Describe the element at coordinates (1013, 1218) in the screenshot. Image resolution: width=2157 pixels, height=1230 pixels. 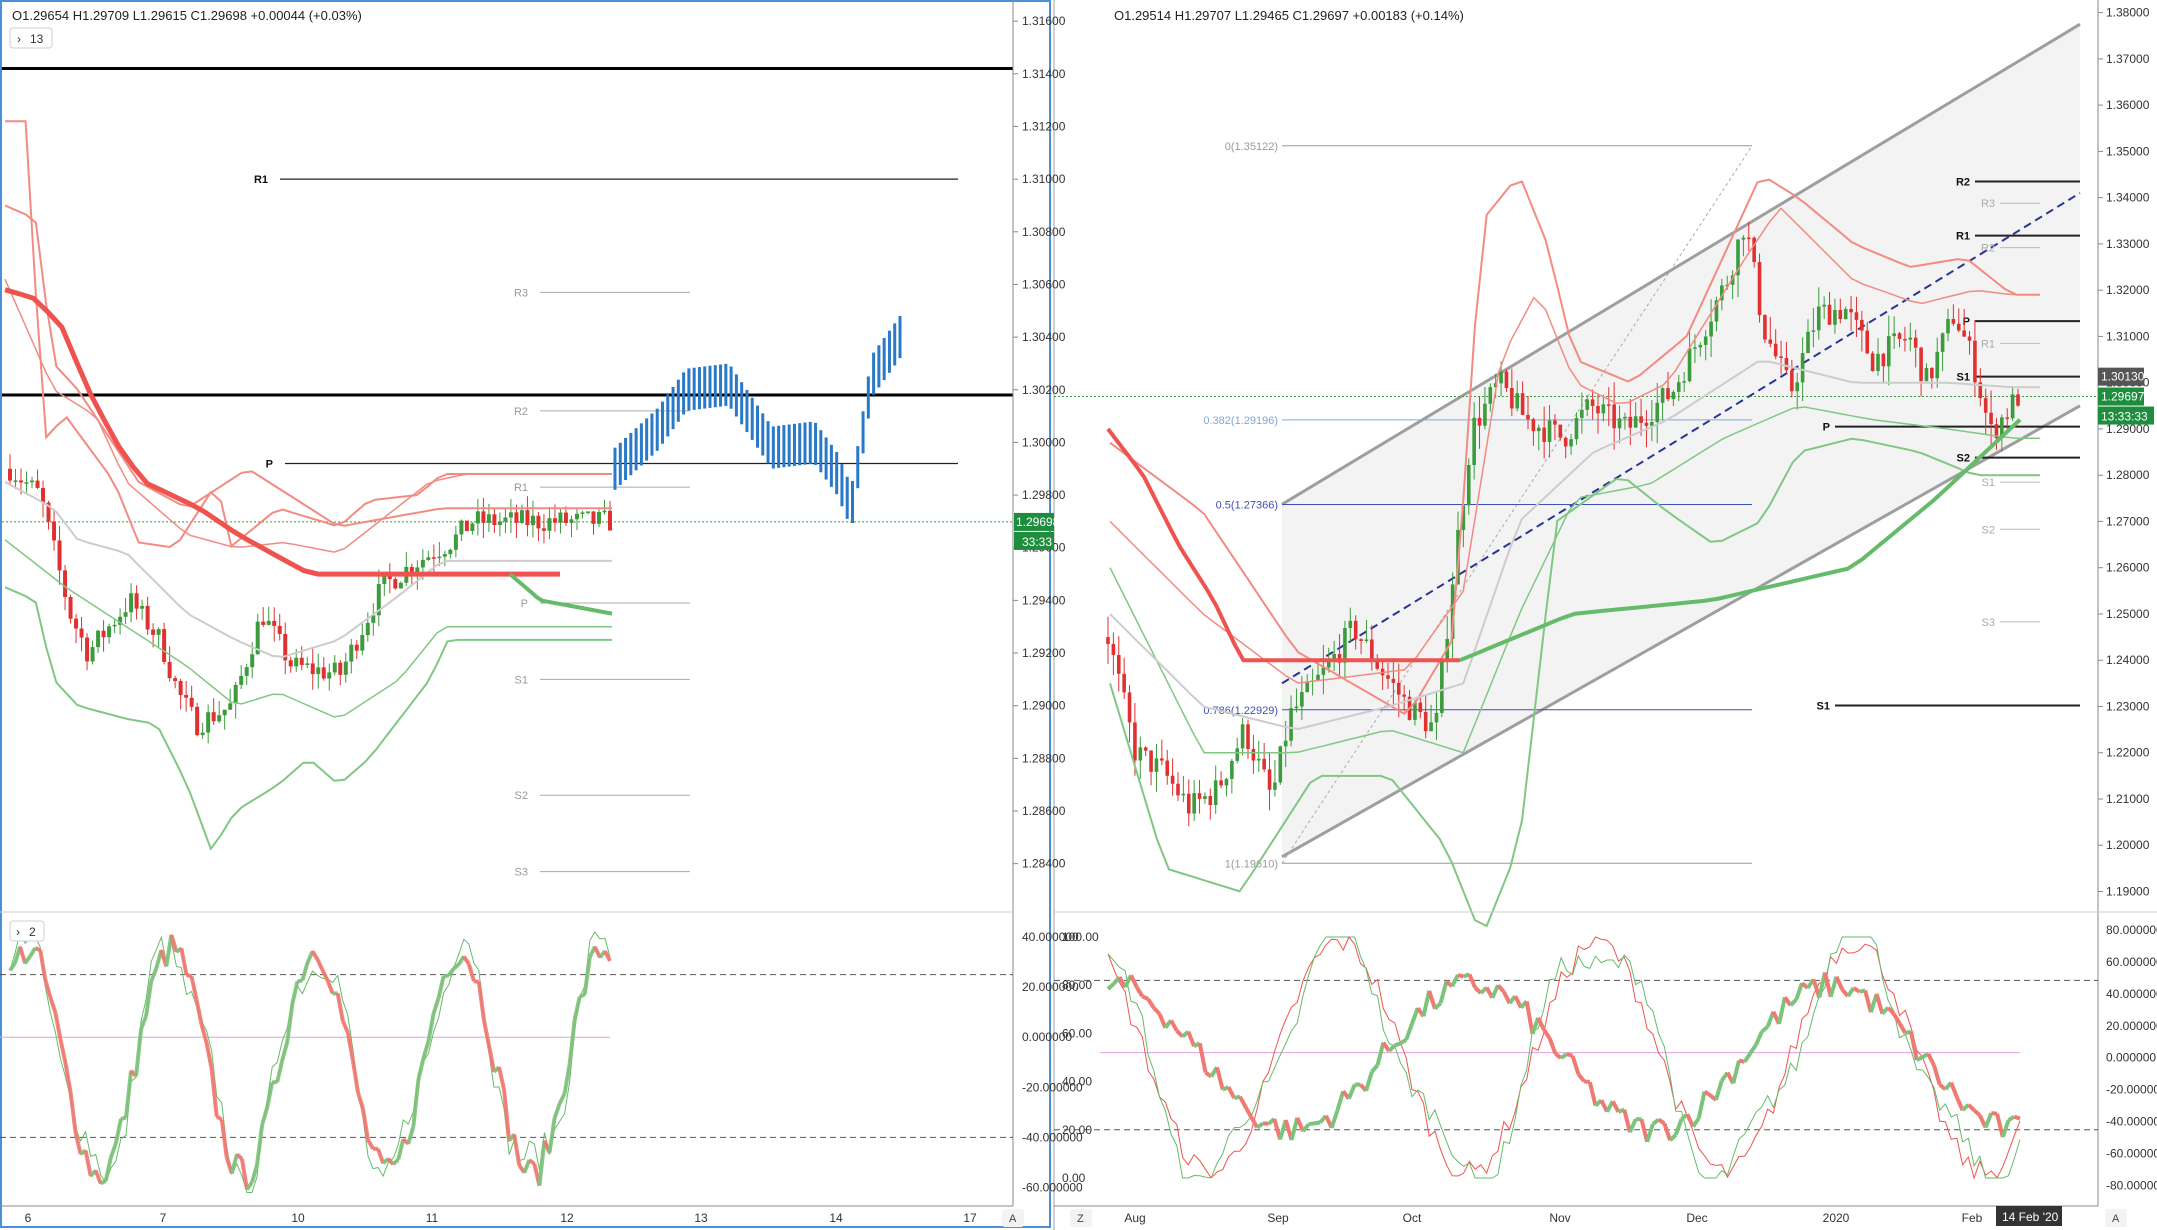
I see `left-auto-scale-button: A` at that location.